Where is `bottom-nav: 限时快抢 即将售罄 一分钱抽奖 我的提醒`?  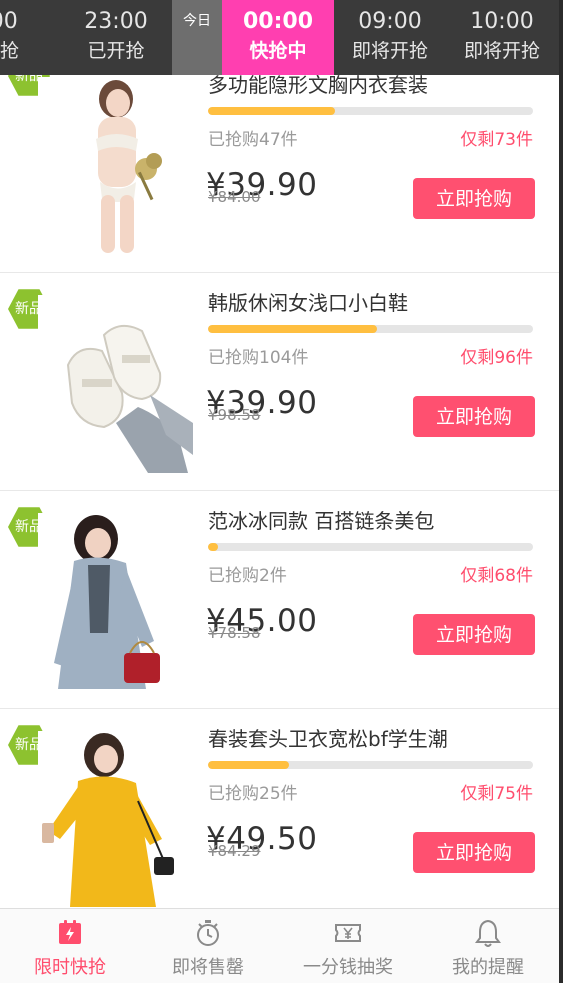 bottom-nav: 限时快抢 即将售罄 一分钱抽奖 我的提醒 is located at coordinates (279, 945).